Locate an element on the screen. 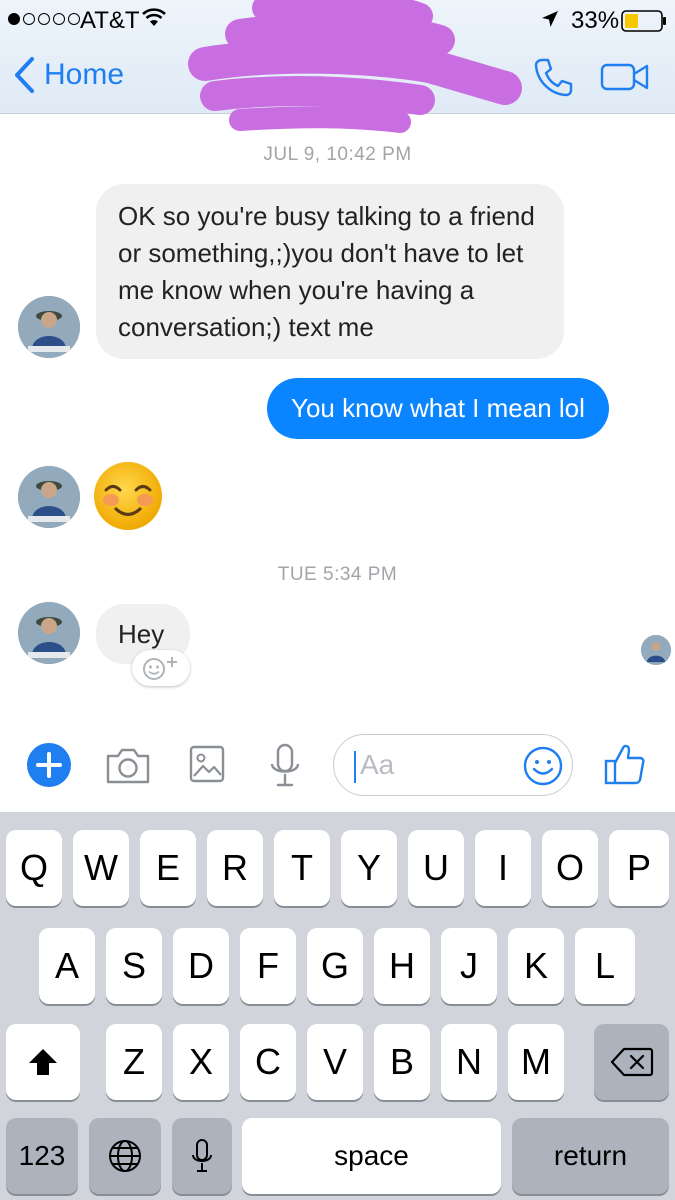 Image resolution: width=675 pixels, height=1200 pixels. conversation-header: AT&T 33% Home … …ohe is located at coordinates (337, 66).